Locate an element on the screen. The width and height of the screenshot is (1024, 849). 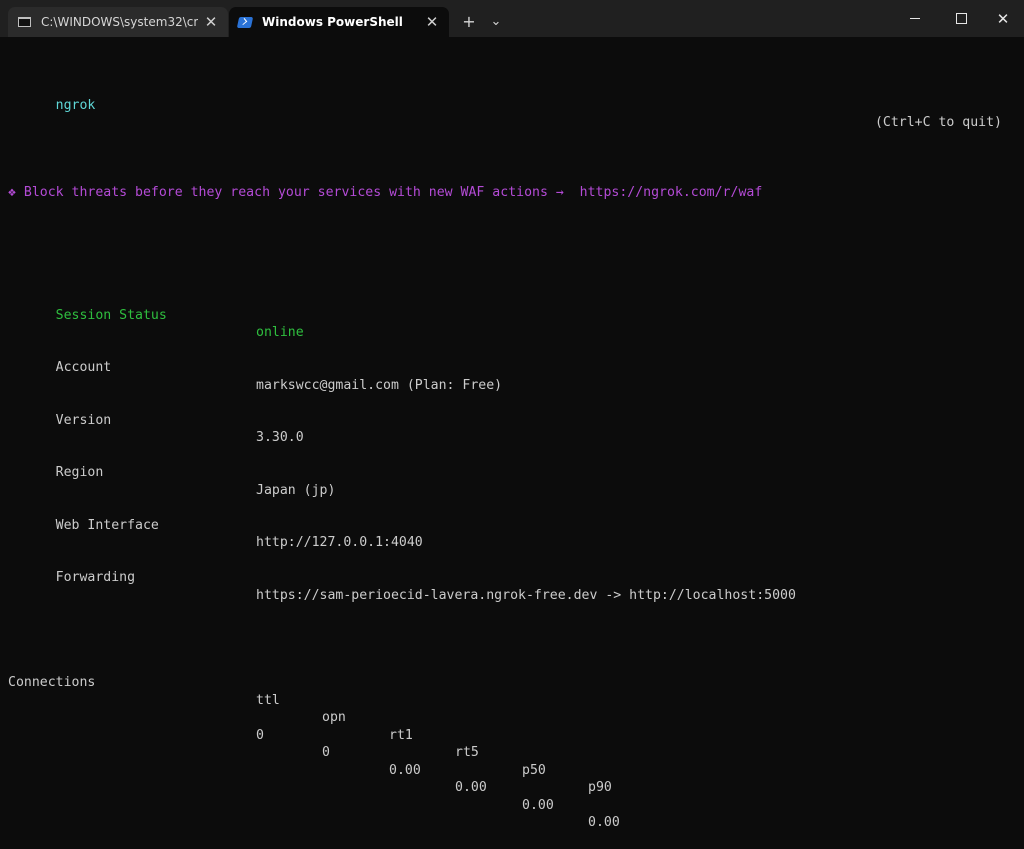
app-name: ngrok is located at coordinates (75, 105).